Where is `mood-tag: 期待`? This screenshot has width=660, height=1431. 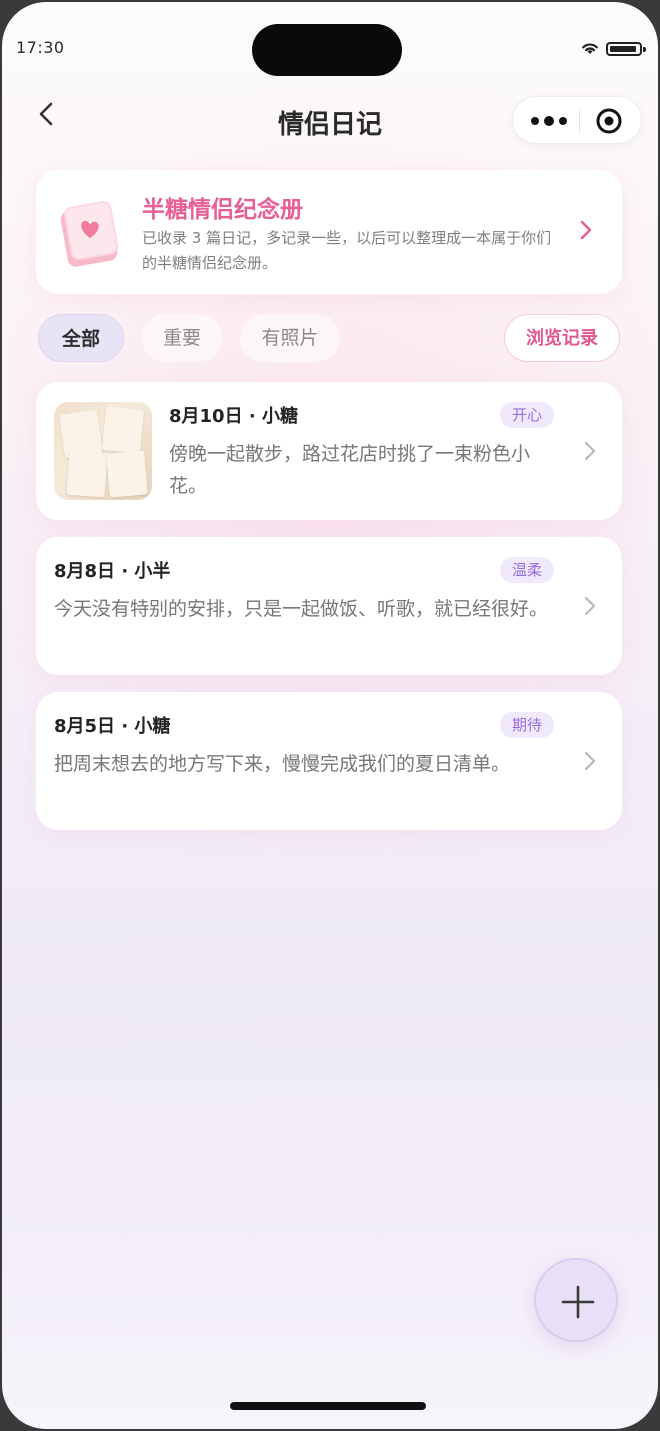 mood-tag: 期待 is located at coordinates (527, 725).